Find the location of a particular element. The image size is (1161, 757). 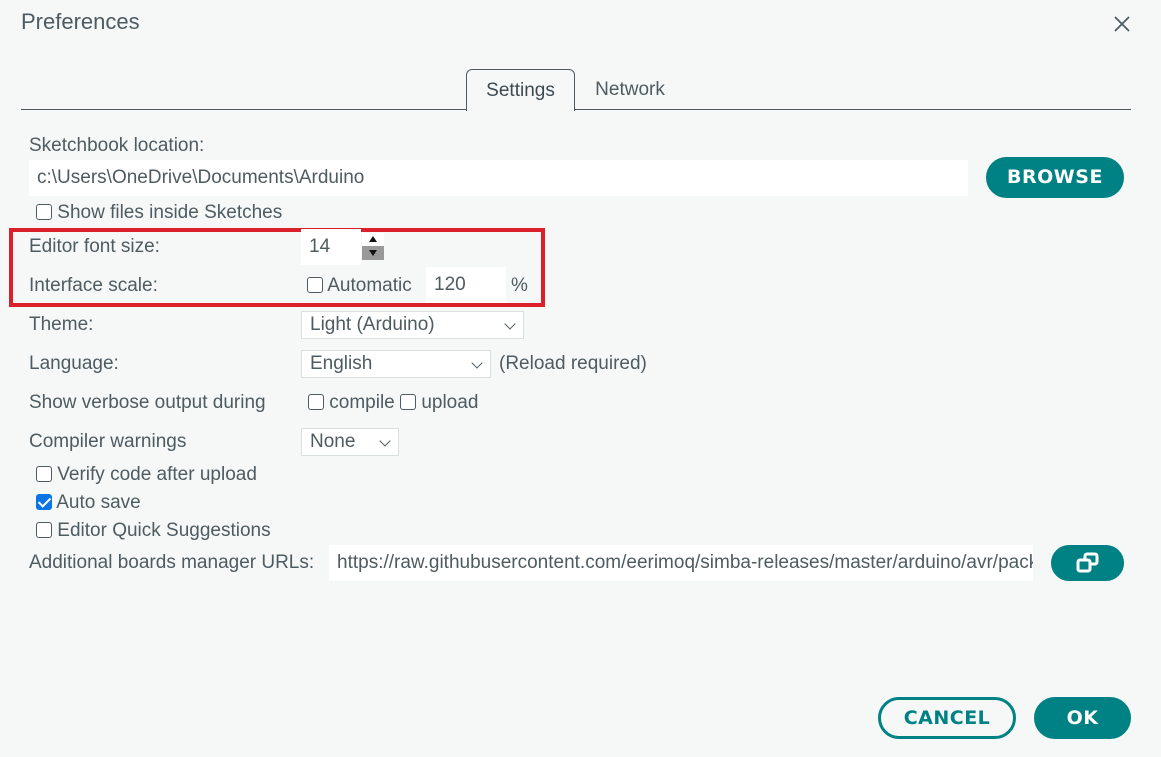

show-files-checkbox is located at coordinates (44, 212).